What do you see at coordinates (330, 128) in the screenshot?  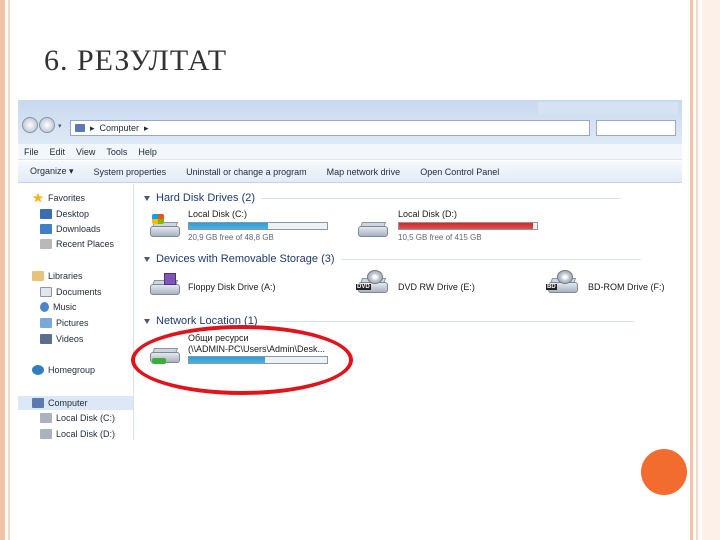 I see `address-bar: ▸ Computer ▸` at bounding box center [330, 128].